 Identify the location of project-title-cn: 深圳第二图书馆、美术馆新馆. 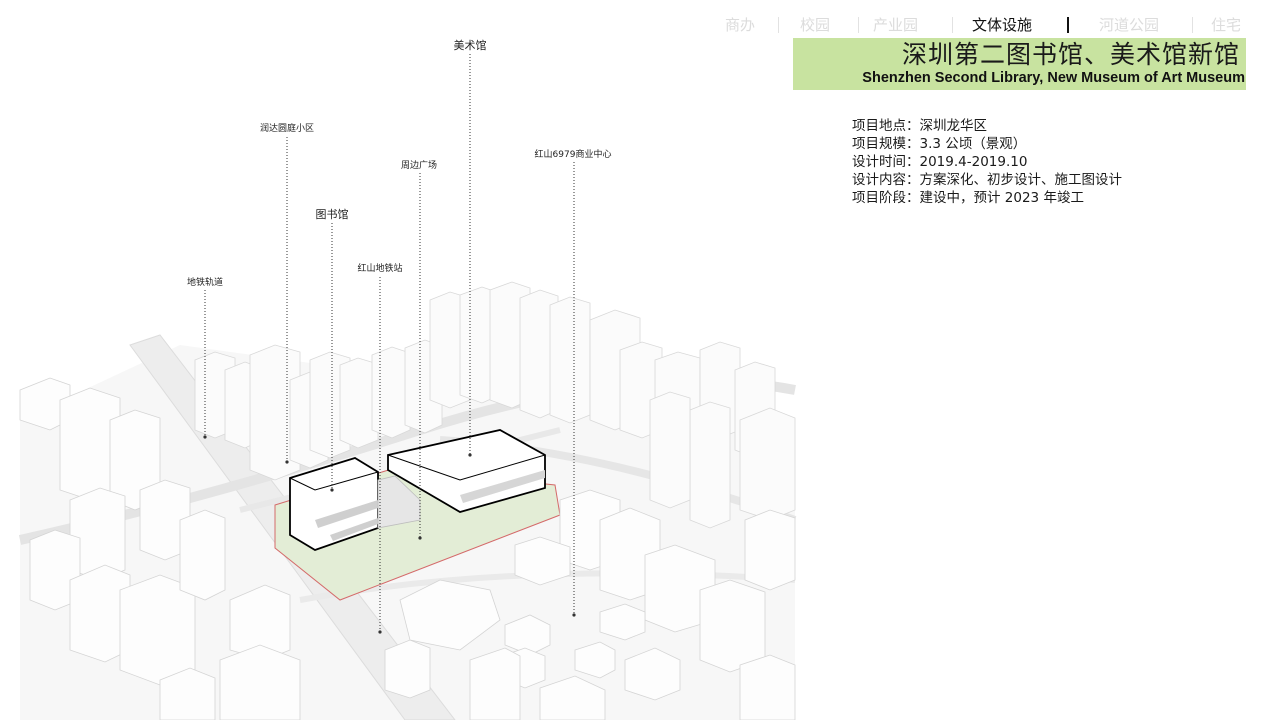
(1070, 54).